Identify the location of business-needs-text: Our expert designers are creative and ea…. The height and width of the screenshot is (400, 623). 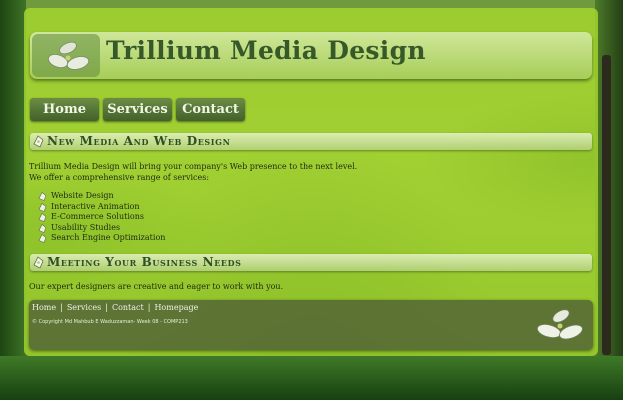
(156, 286).